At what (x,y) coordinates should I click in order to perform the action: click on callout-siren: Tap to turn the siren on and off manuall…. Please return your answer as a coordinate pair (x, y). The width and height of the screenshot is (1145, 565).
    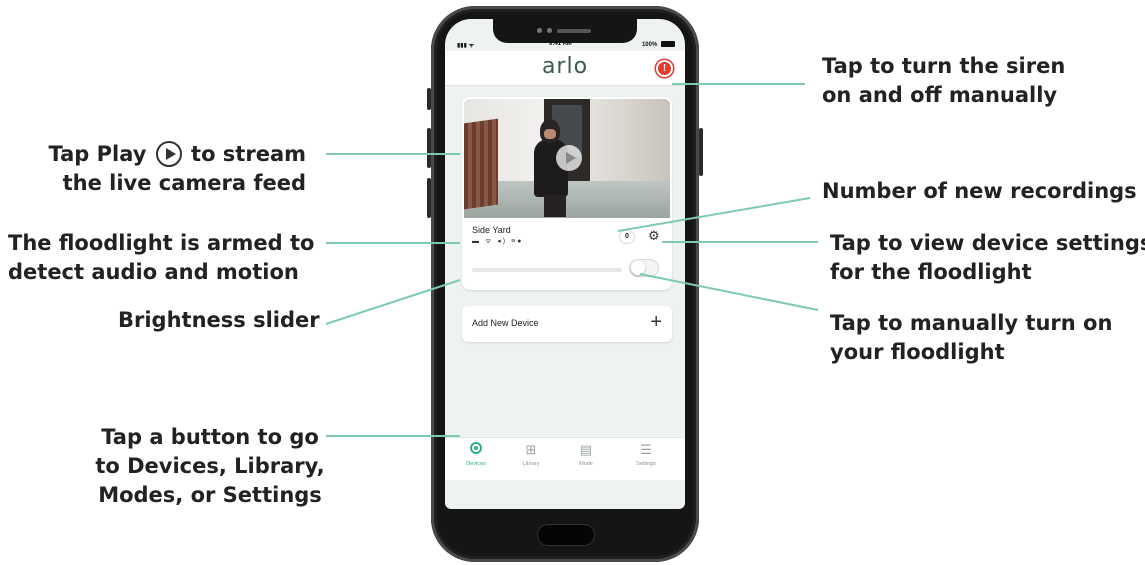
    Looking at the image, I should click on (944, 80).